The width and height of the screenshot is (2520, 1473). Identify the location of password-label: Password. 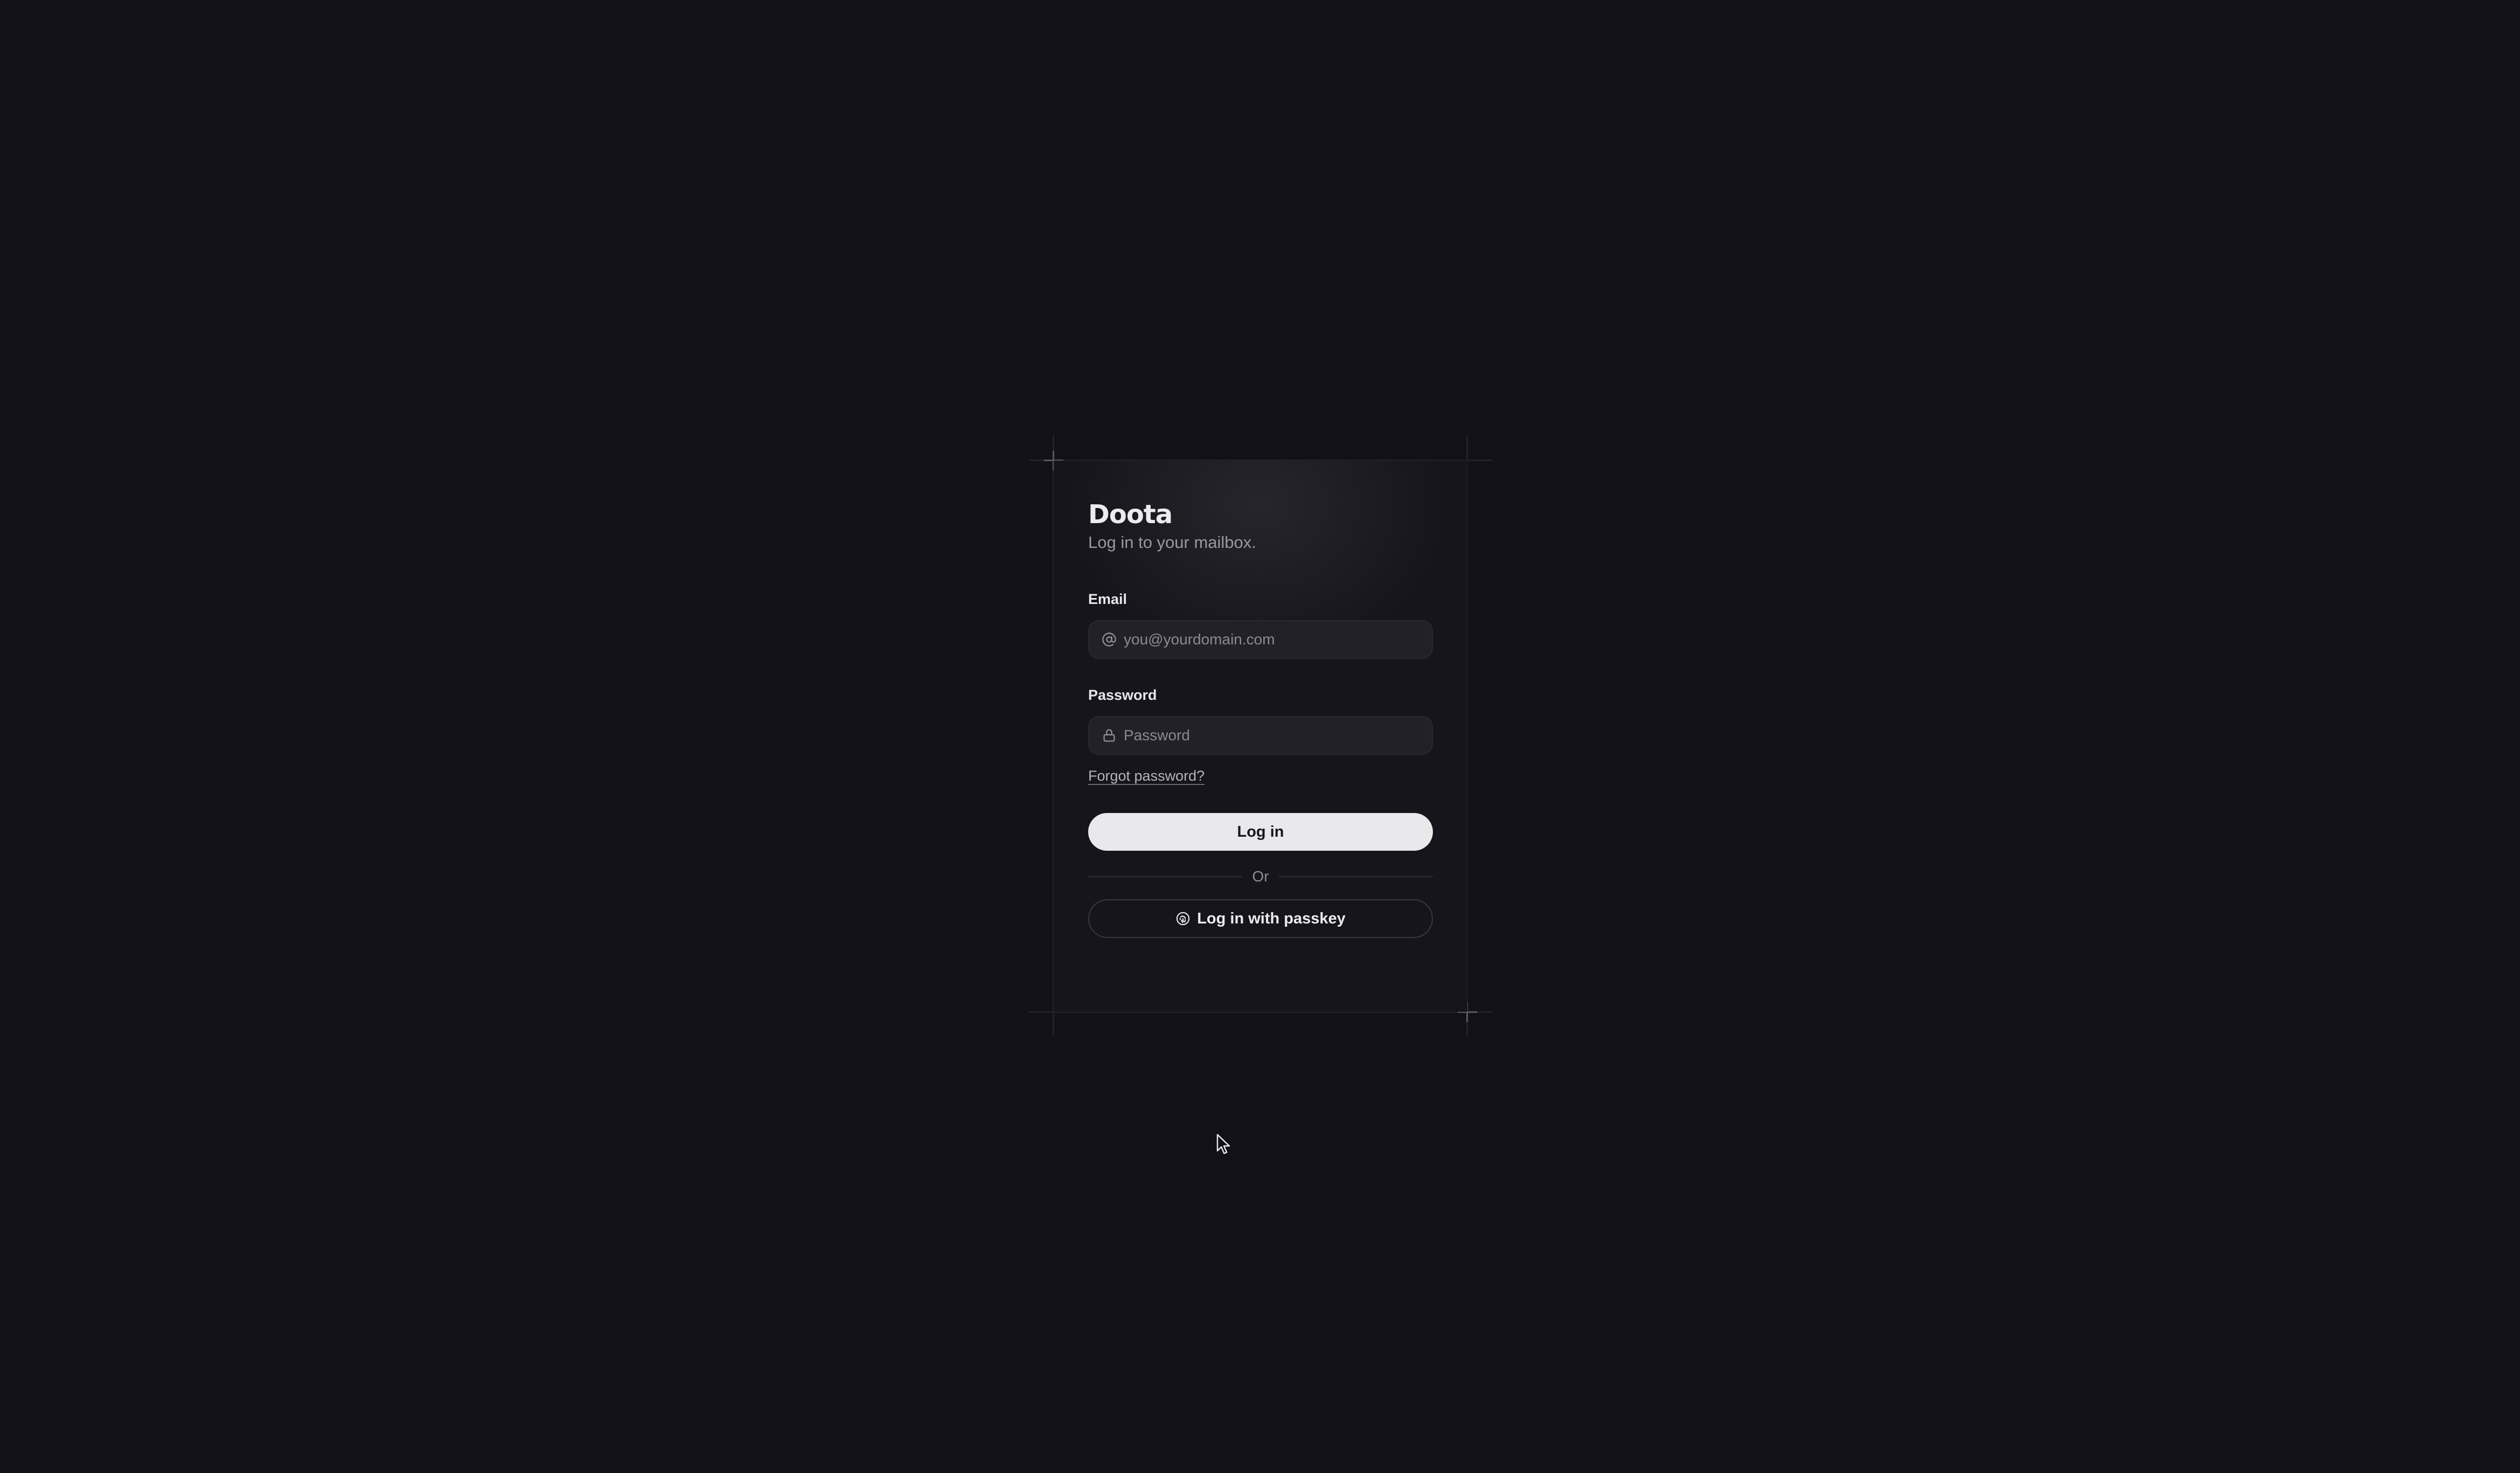
(1122, 695).